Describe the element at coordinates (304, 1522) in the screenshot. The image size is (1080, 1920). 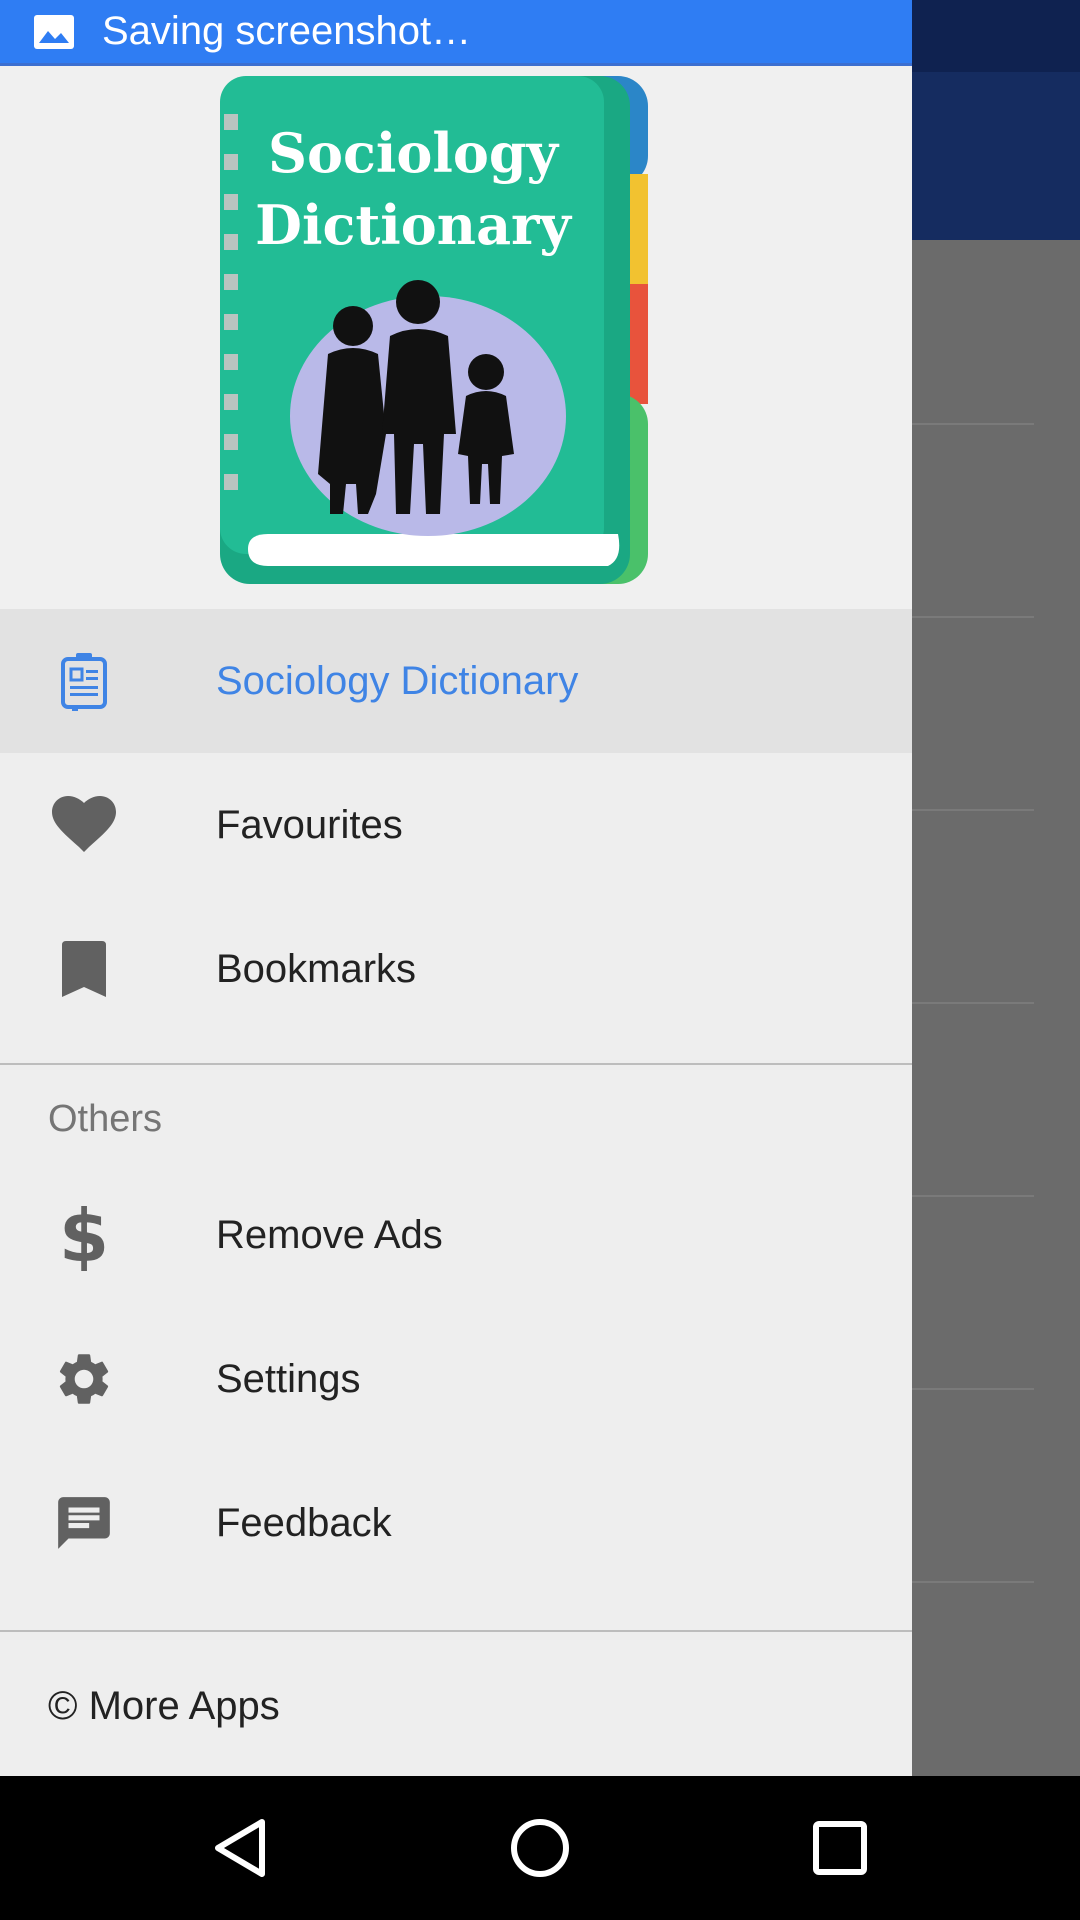
I see `drawer-item-label: Feedback` at that location.